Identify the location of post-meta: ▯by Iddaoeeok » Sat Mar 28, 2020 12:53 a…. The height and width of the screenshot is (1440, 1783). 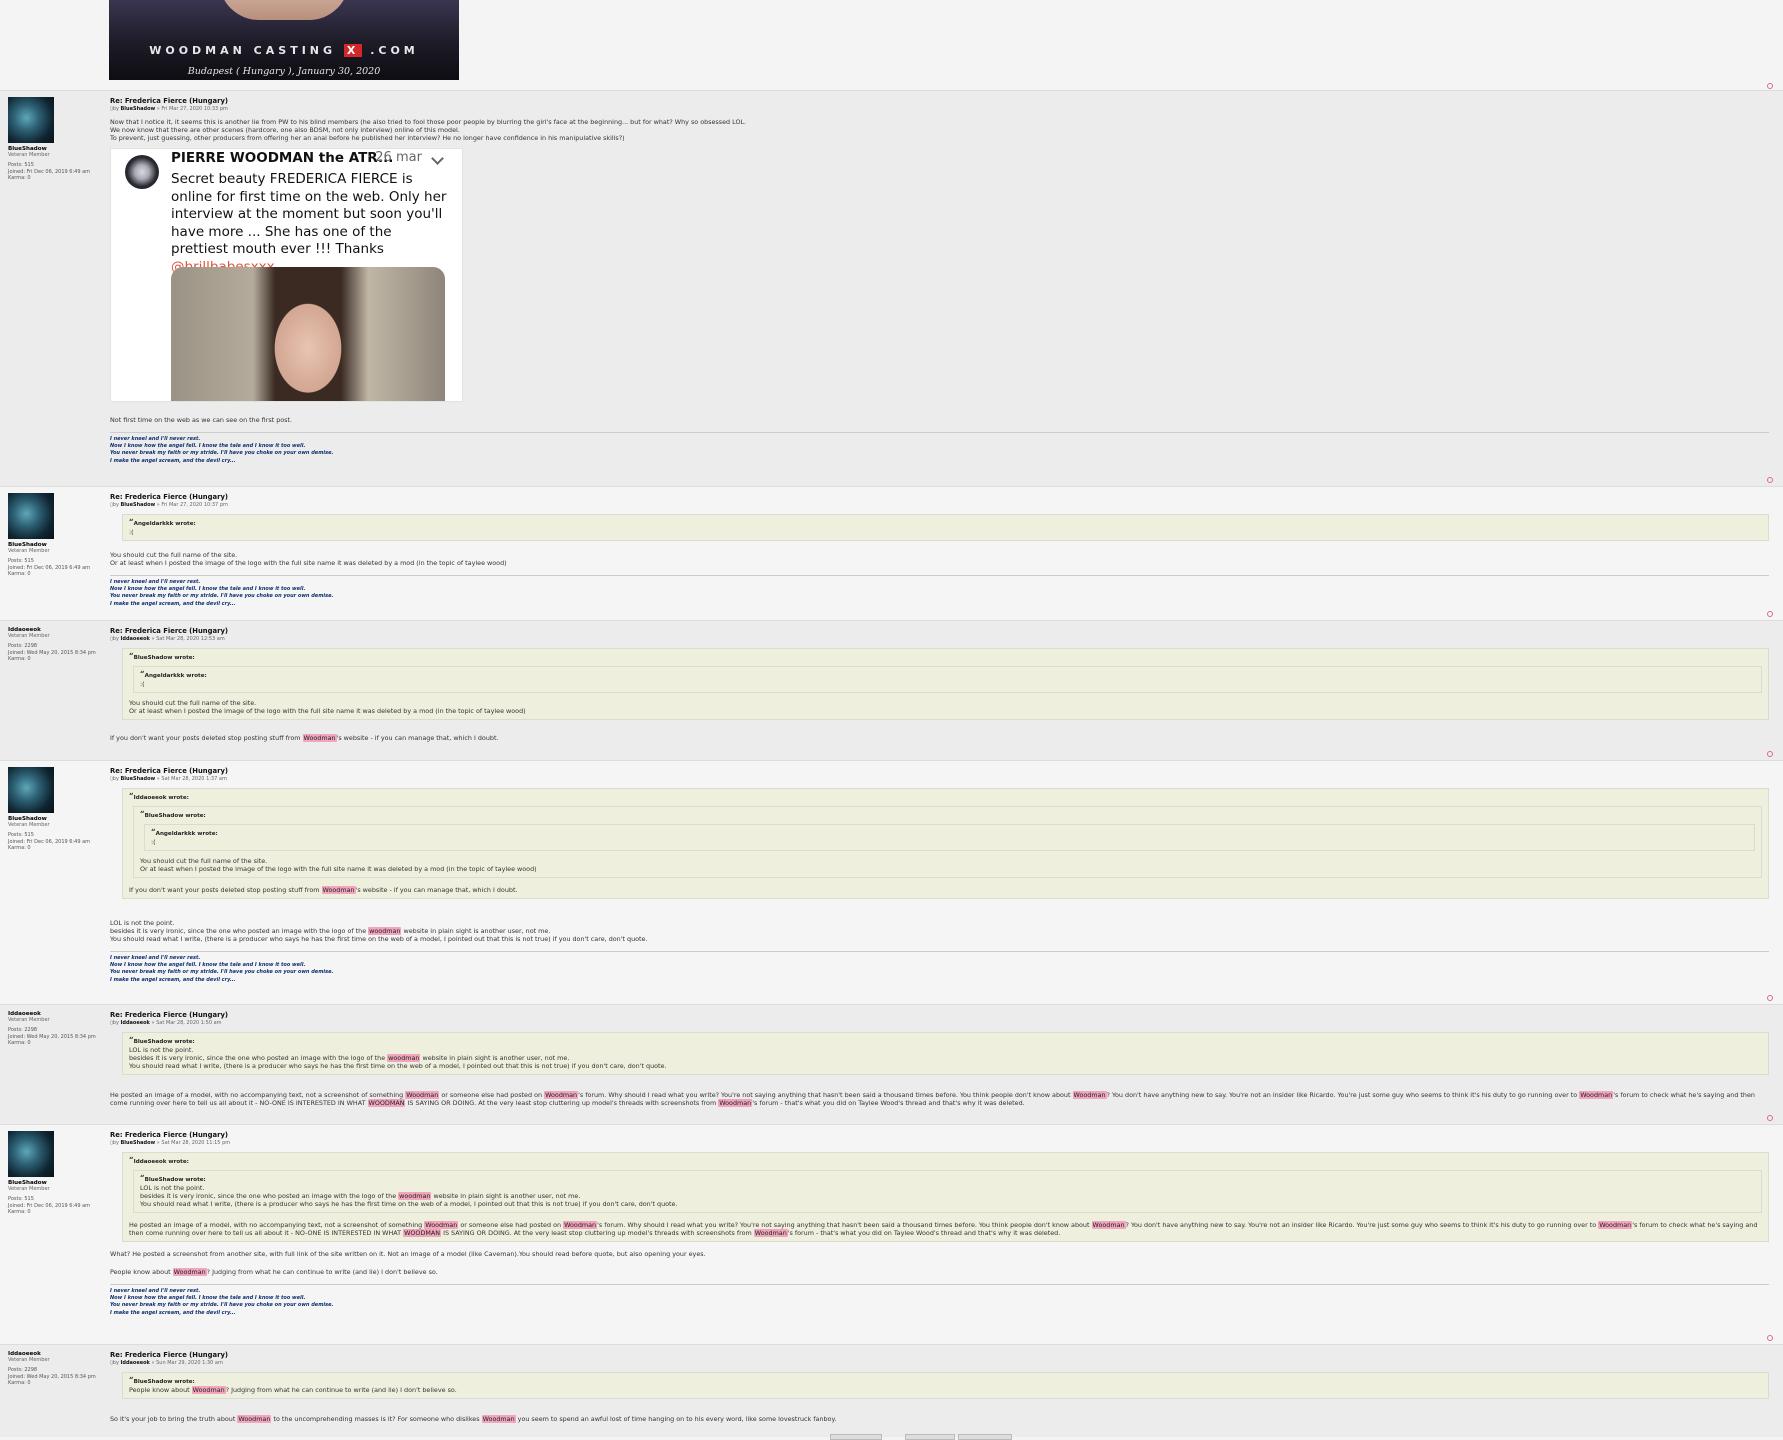
(167, 639).